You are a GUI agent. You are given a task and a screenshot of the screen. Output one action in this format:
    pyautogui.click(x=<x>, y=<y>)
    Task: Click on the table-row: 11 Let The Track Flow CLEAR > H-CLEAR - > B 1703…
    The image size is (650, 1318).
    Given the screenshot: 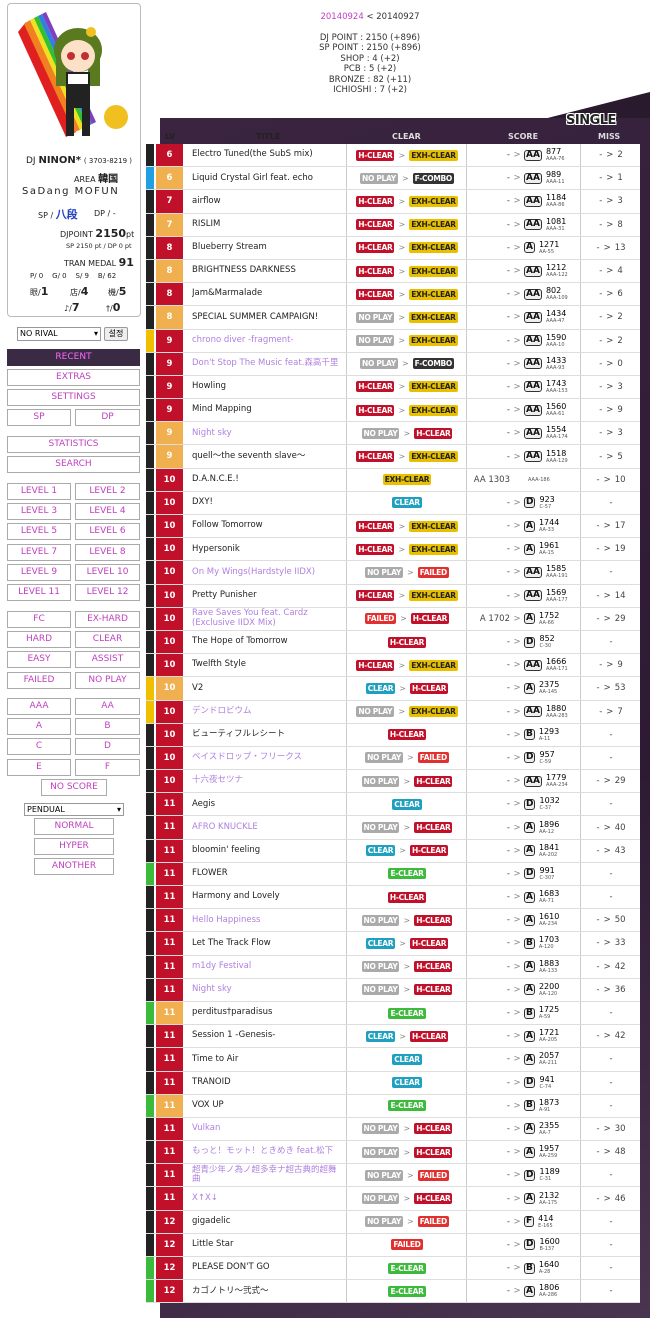 What is the action you would take?
    pyautogui.click(x=393, y=944)
    